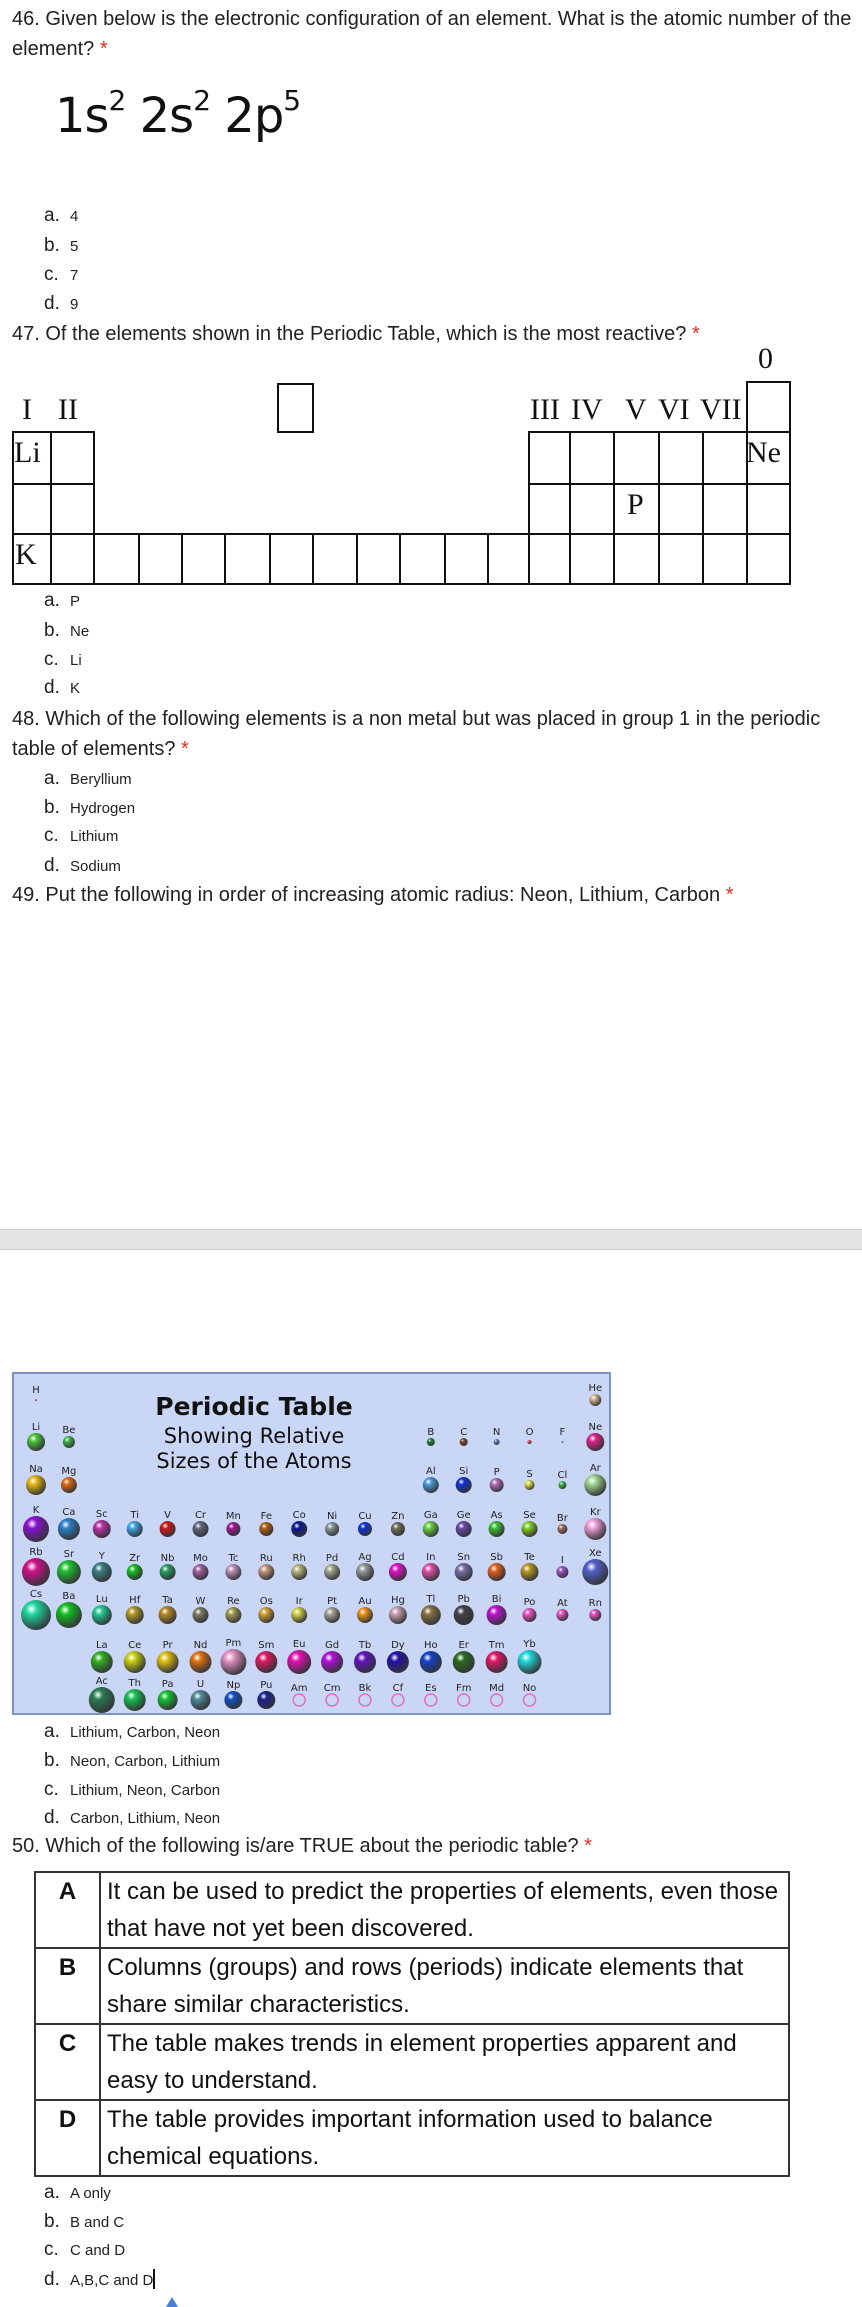 This screenshot has height=2307, width=862. What do you see at coordinates (132, 1818) in the screenshot?
I see `option-d: d. Carbon, Lithium, Neon` at bounding box center [132, 1818].